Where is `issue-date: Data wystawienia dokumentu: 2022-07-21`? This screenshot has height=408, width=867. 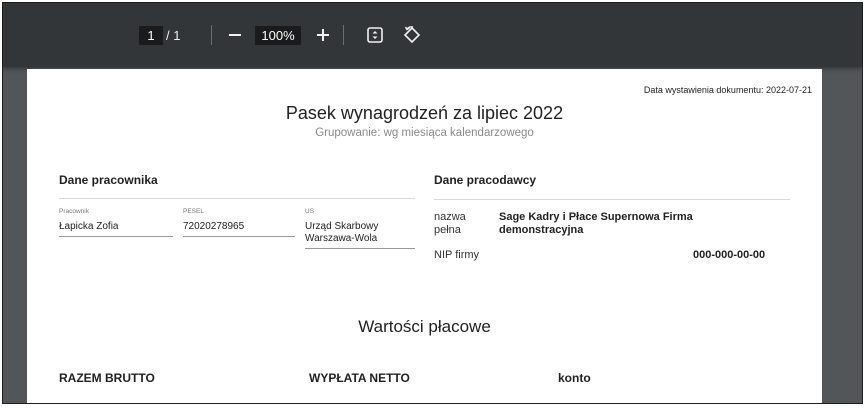 issue-date: Data wystawienia dokumentu: 2022-07-21 is located at coordinates (727, 90).